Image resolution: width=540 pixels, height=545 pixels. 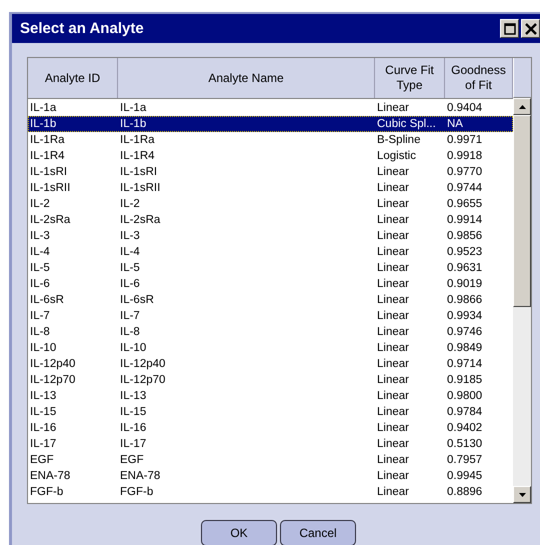 What do you see at coordinates (270, 396) in the screenshot?
I see `table-row: IL-13 IL-13 Linear 0.9800` at bounding box center [270, 396].